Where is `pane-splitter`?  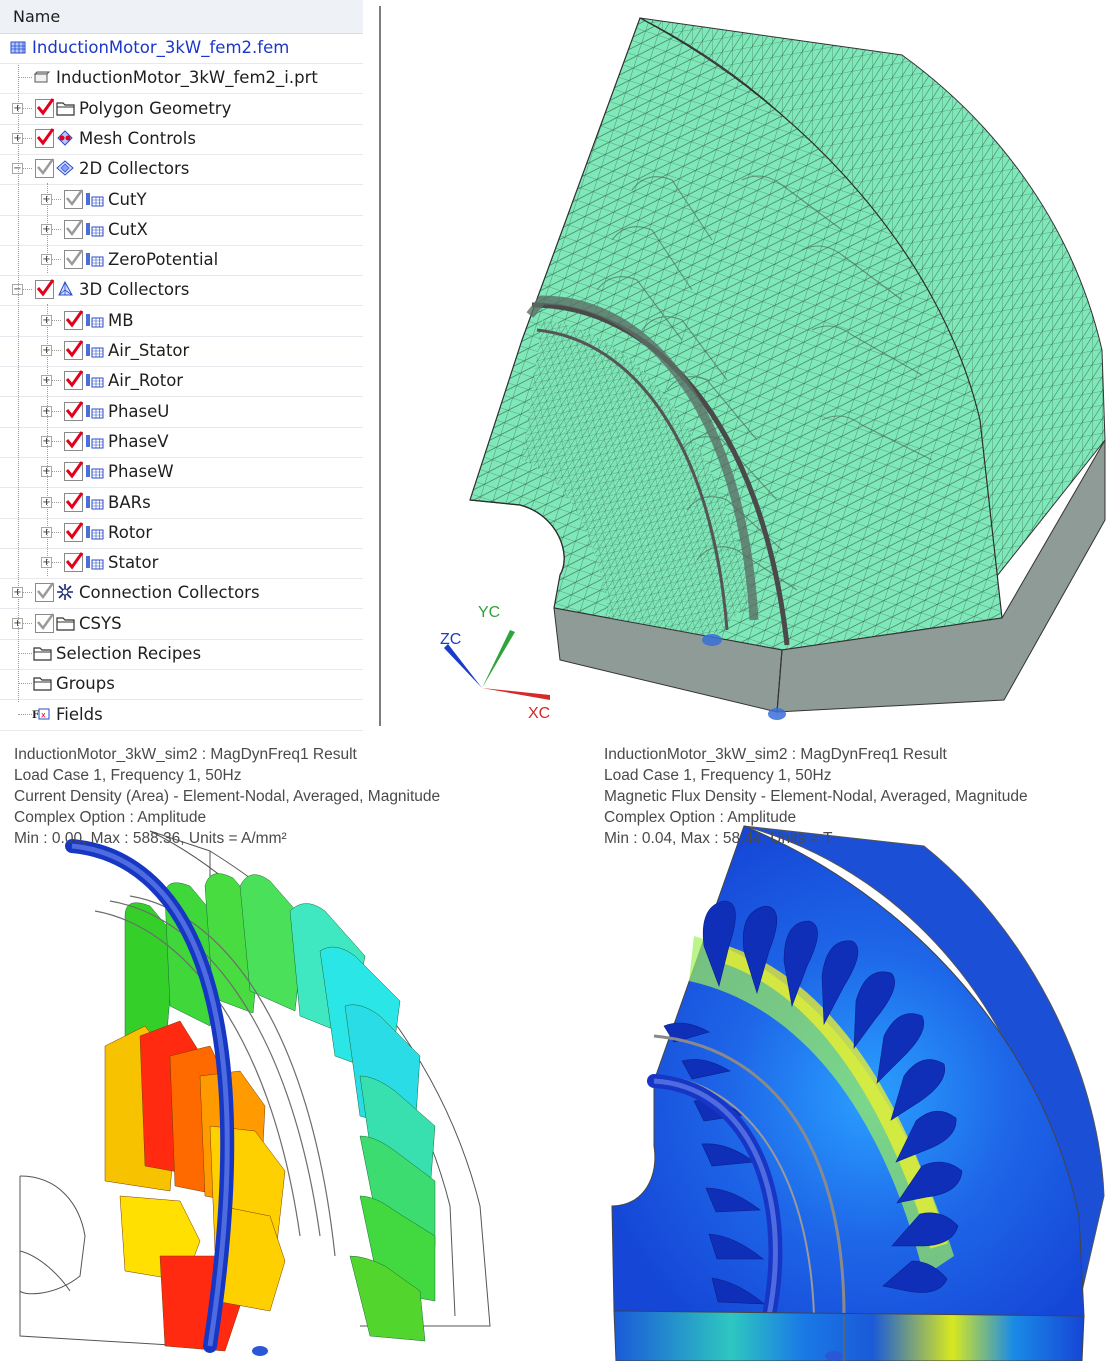
pane-splitter is located at coordinates (380, 366).